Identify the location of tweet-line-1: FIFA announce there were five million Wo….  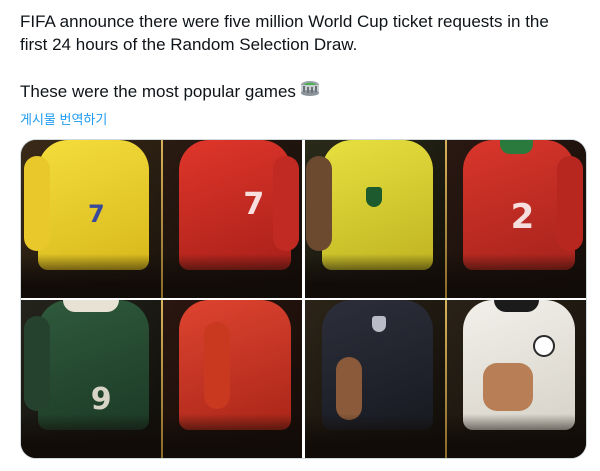
(284, 33).